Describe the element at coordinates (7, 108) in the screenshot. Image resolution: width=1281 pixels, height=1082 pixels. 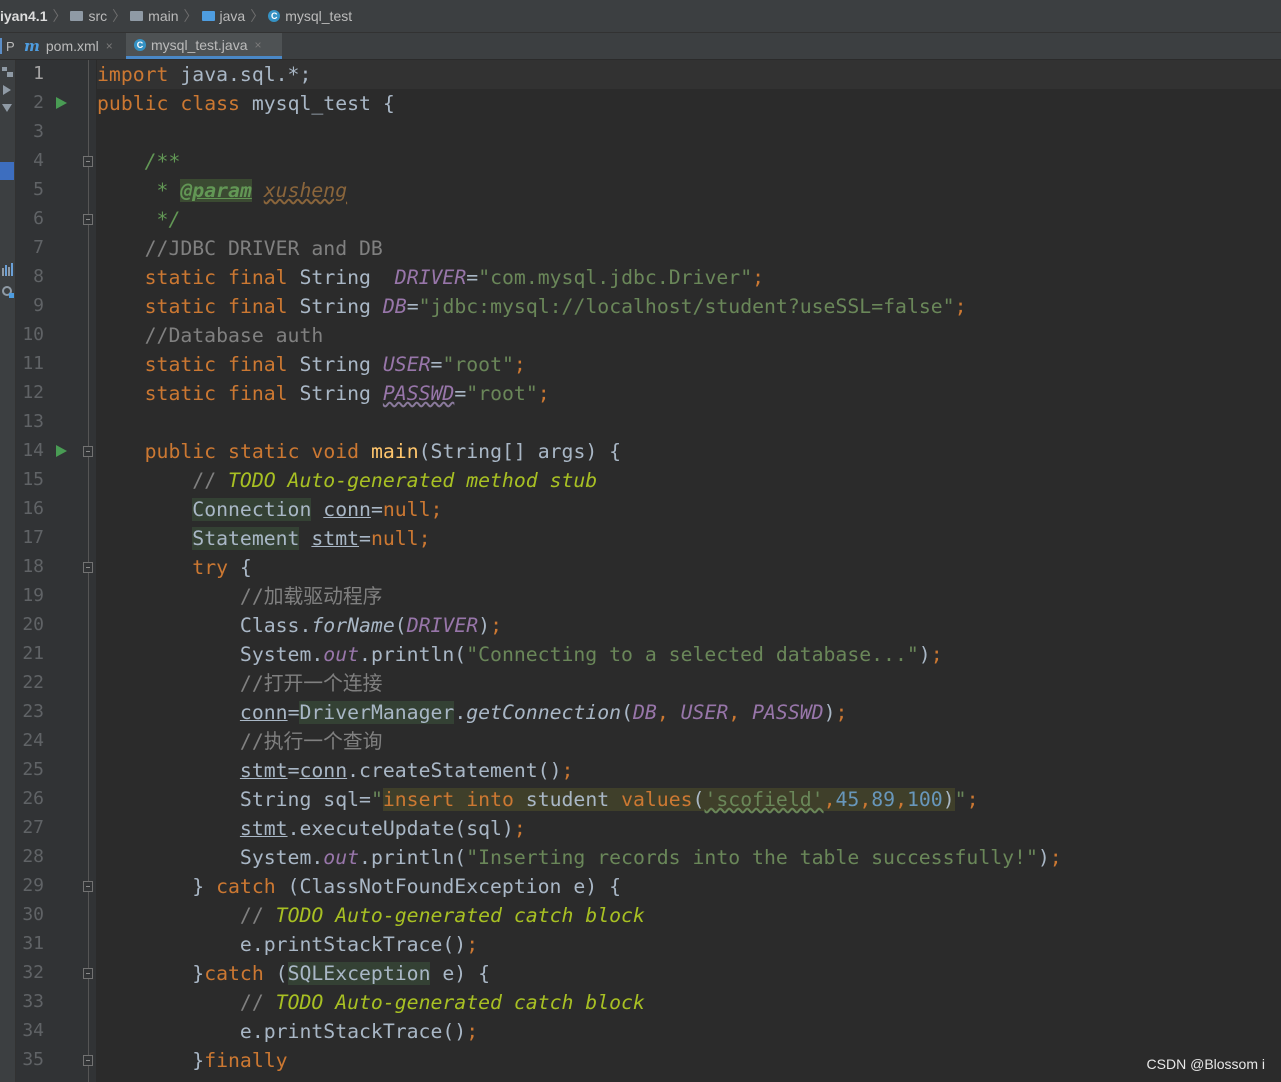
I see `collapse-arrow-icon` at that location.